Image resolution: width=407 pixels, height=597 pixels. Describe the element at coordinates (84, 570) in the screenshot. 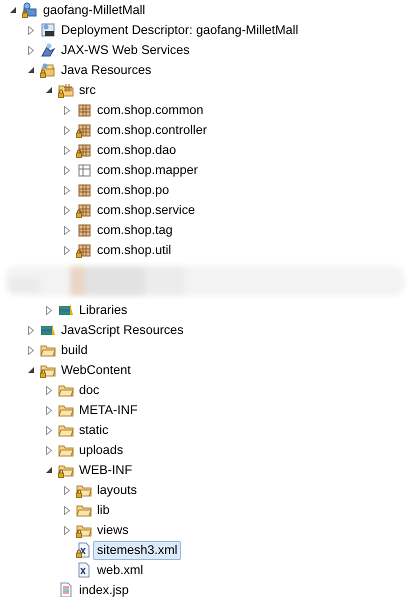

I see `xml-file-icon` at that location.